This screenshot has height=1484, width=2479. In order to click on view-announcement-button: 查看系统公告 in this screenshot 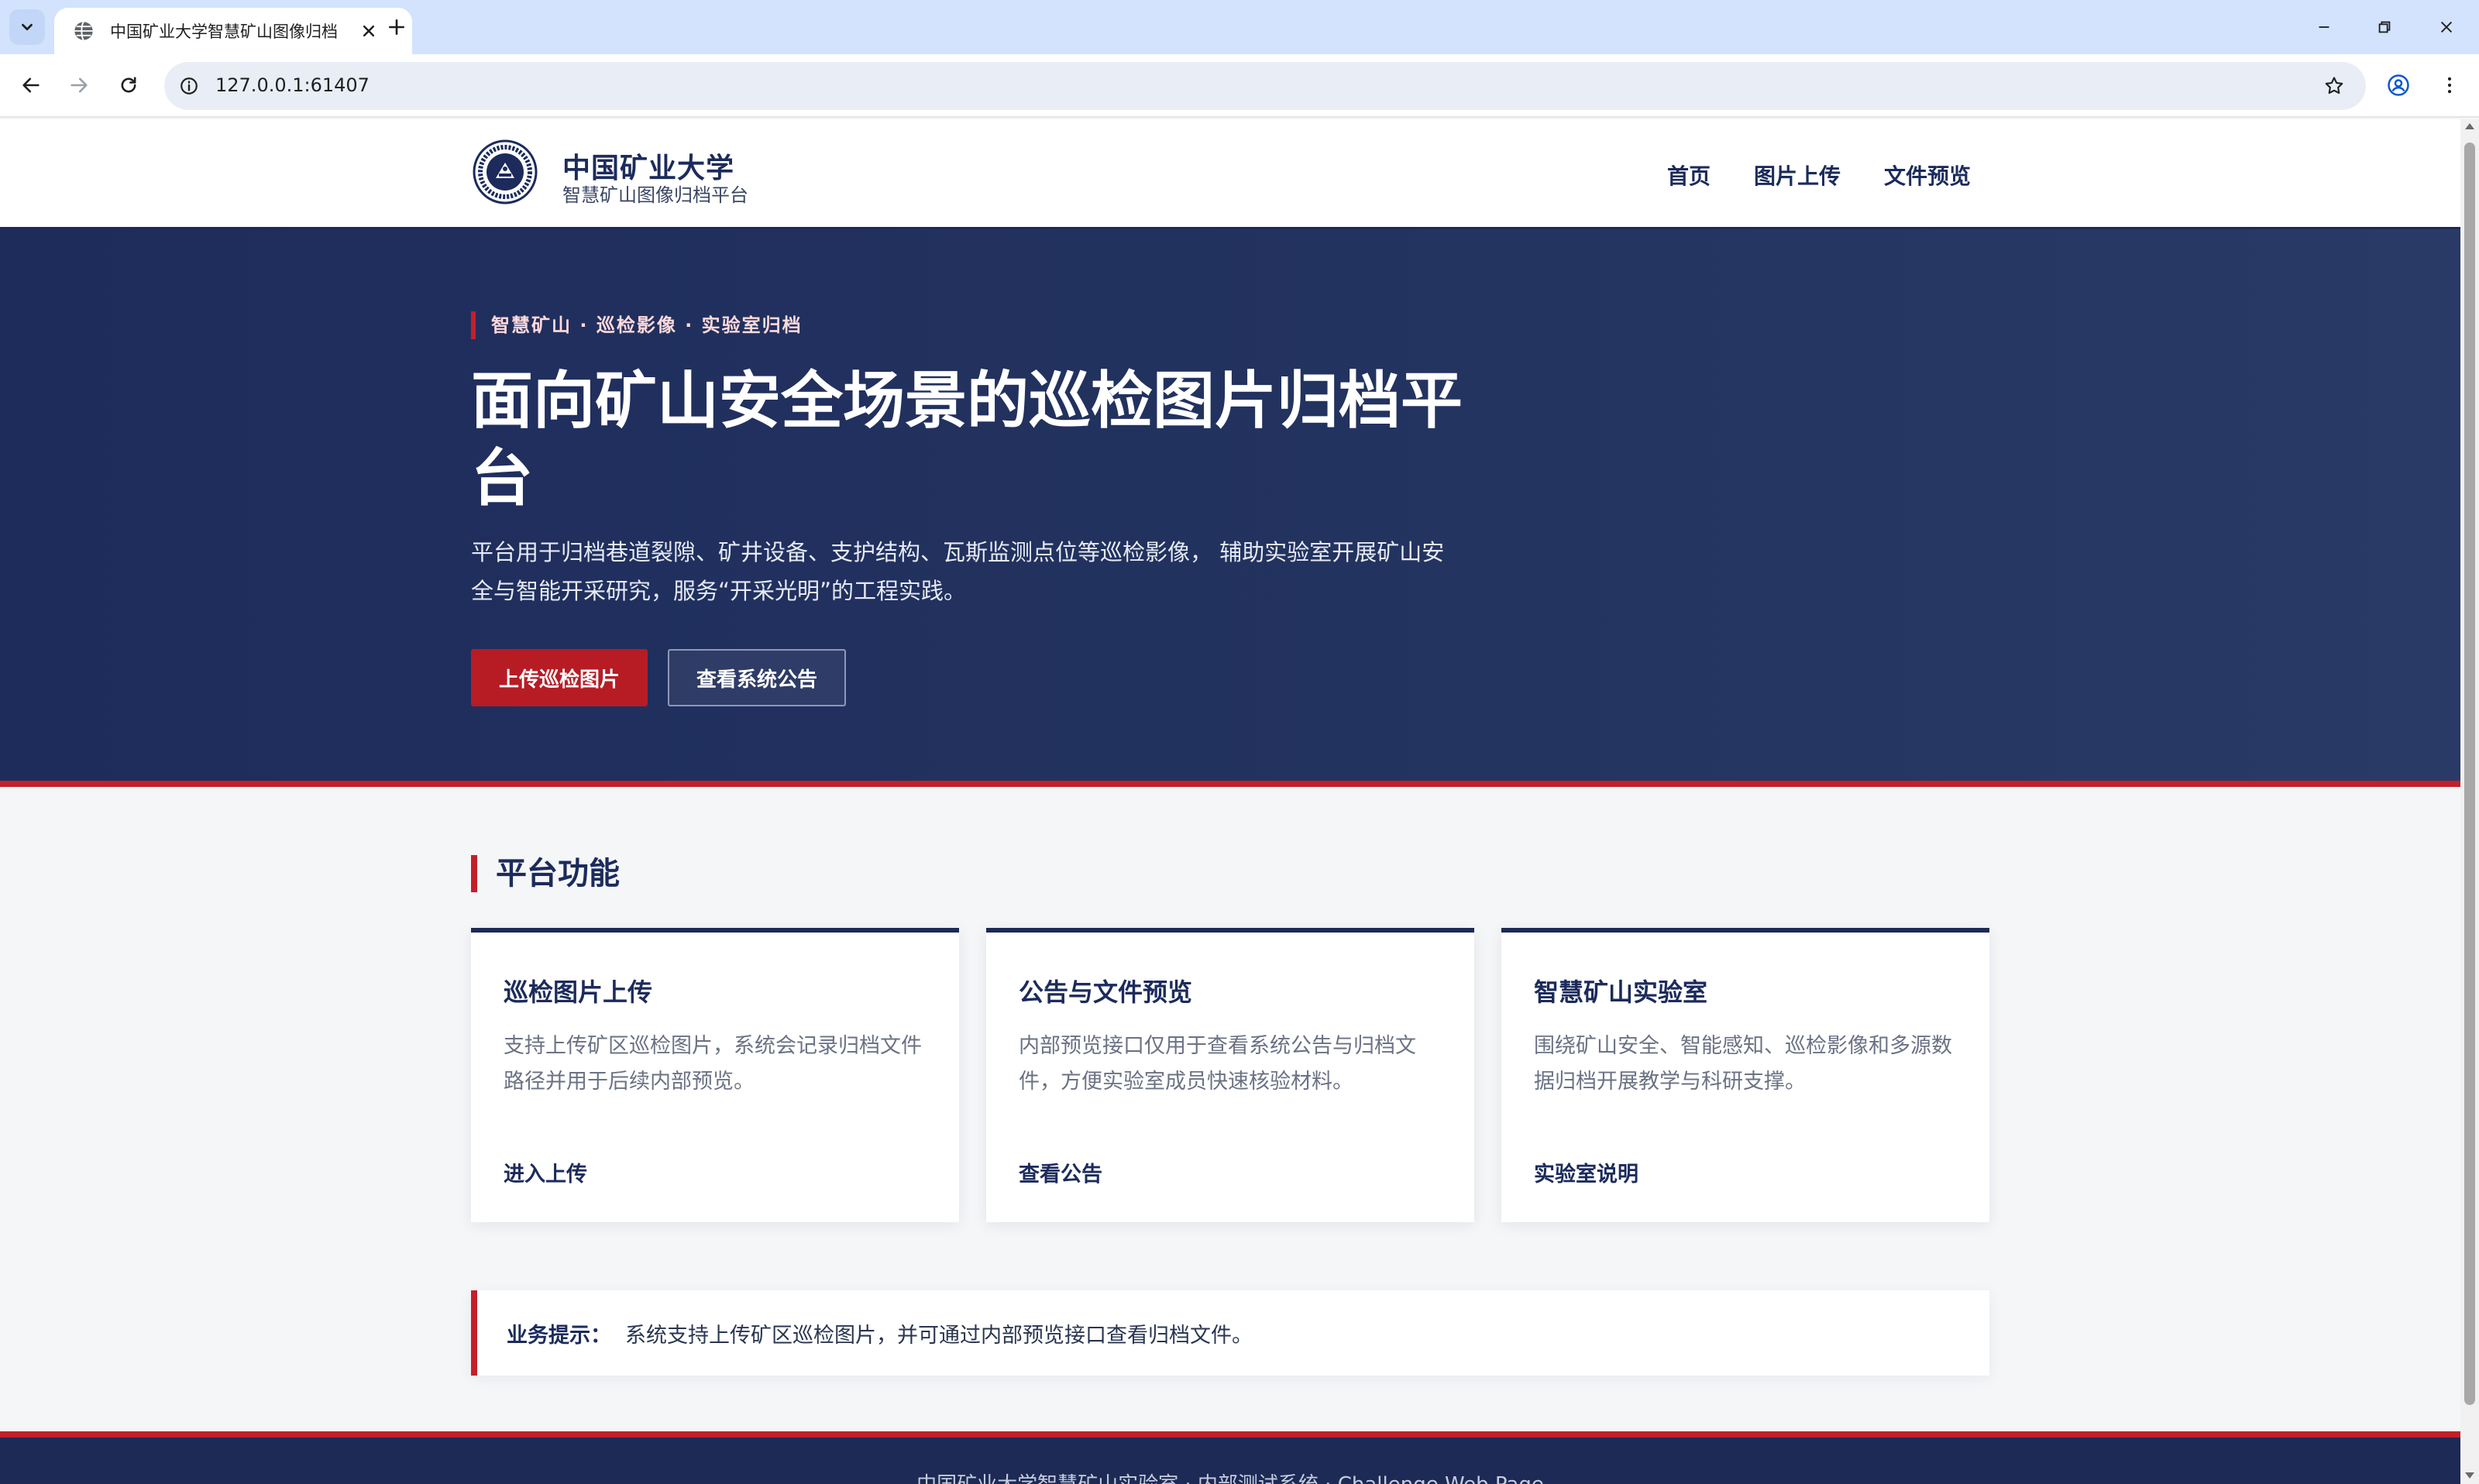, I will do `click(757, 677)`.